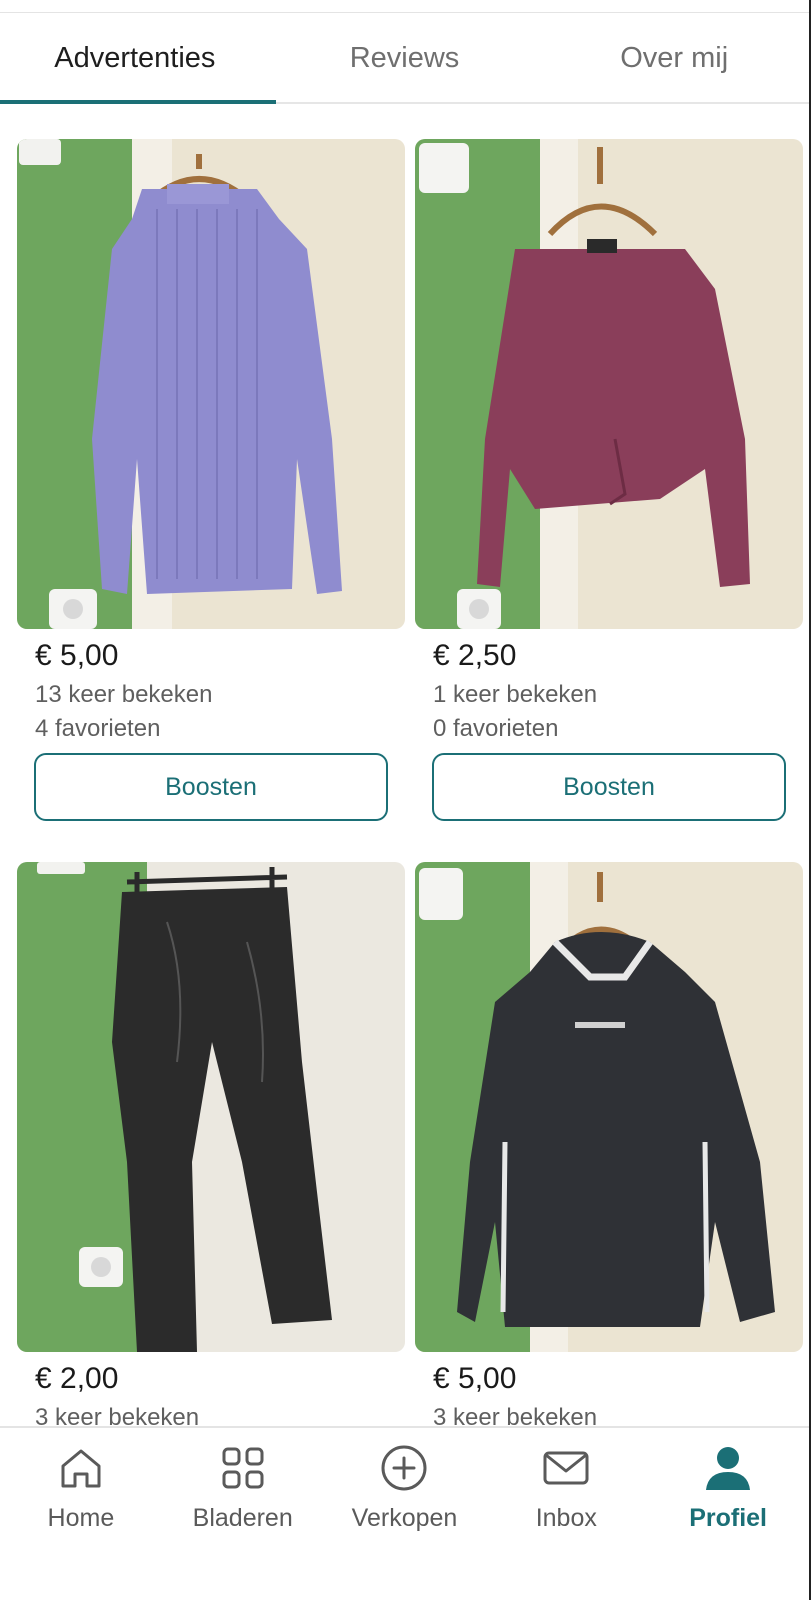  Describe the element at coordinates (404, 1518) in the screenshot. I see `nav-verkopen-label: Verkopen` at that location.